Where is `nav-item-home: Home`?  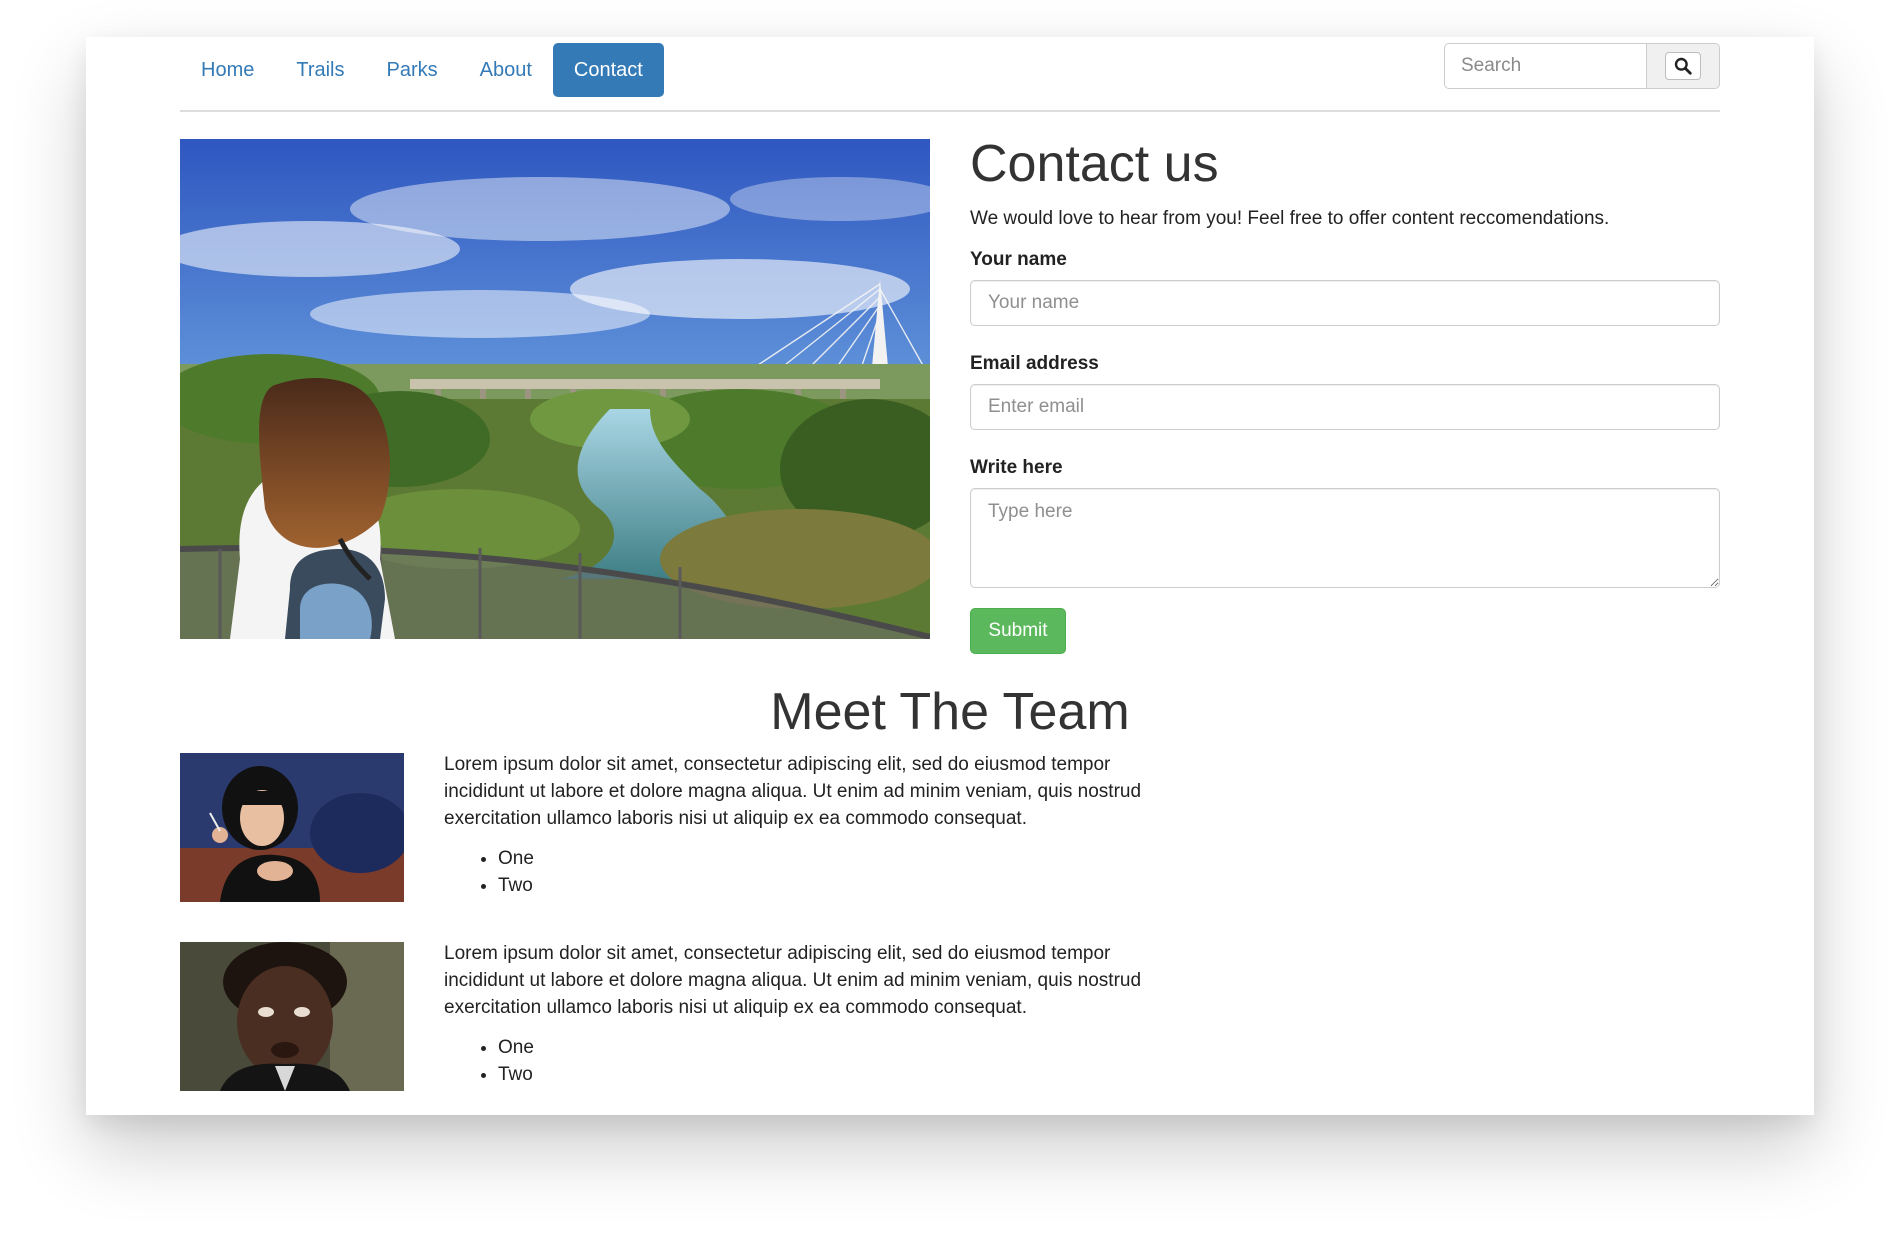
nav-item-home: Home is located at coordinates (227, 70).